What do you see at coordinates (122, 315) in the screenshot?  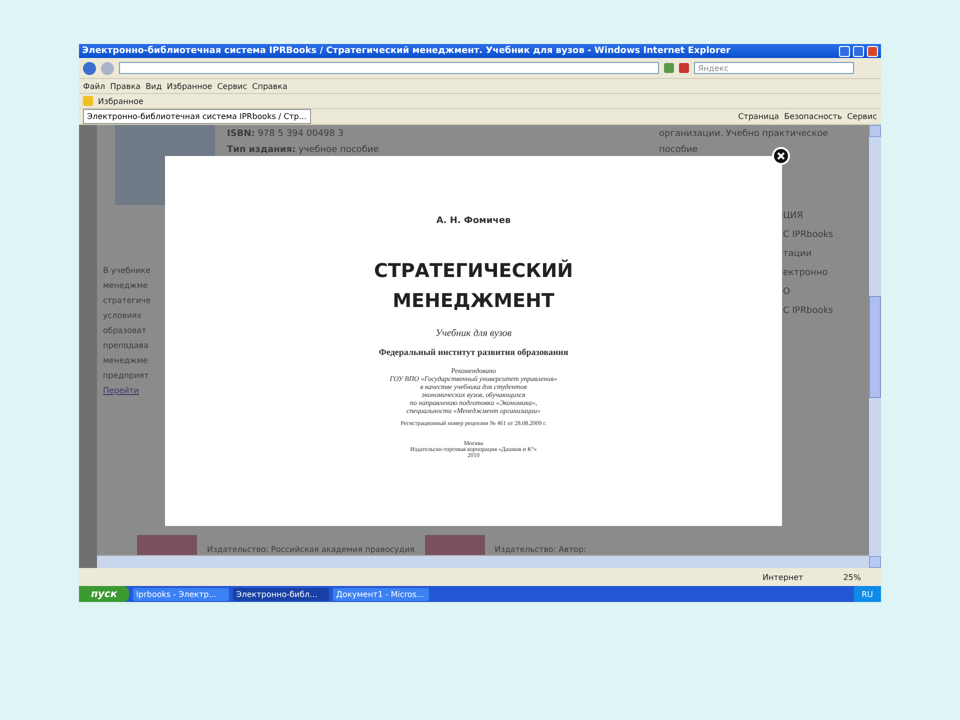 I see `description-text: условиях` at bounding box center [122, 315].